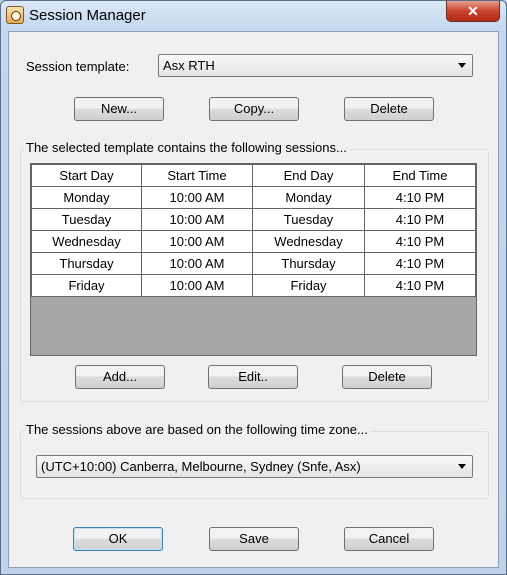  What do you see at coordinates (253, 16) in the screenshot?
I see `title-bar: Session Manager ✕` at bounding box center [253, 16].